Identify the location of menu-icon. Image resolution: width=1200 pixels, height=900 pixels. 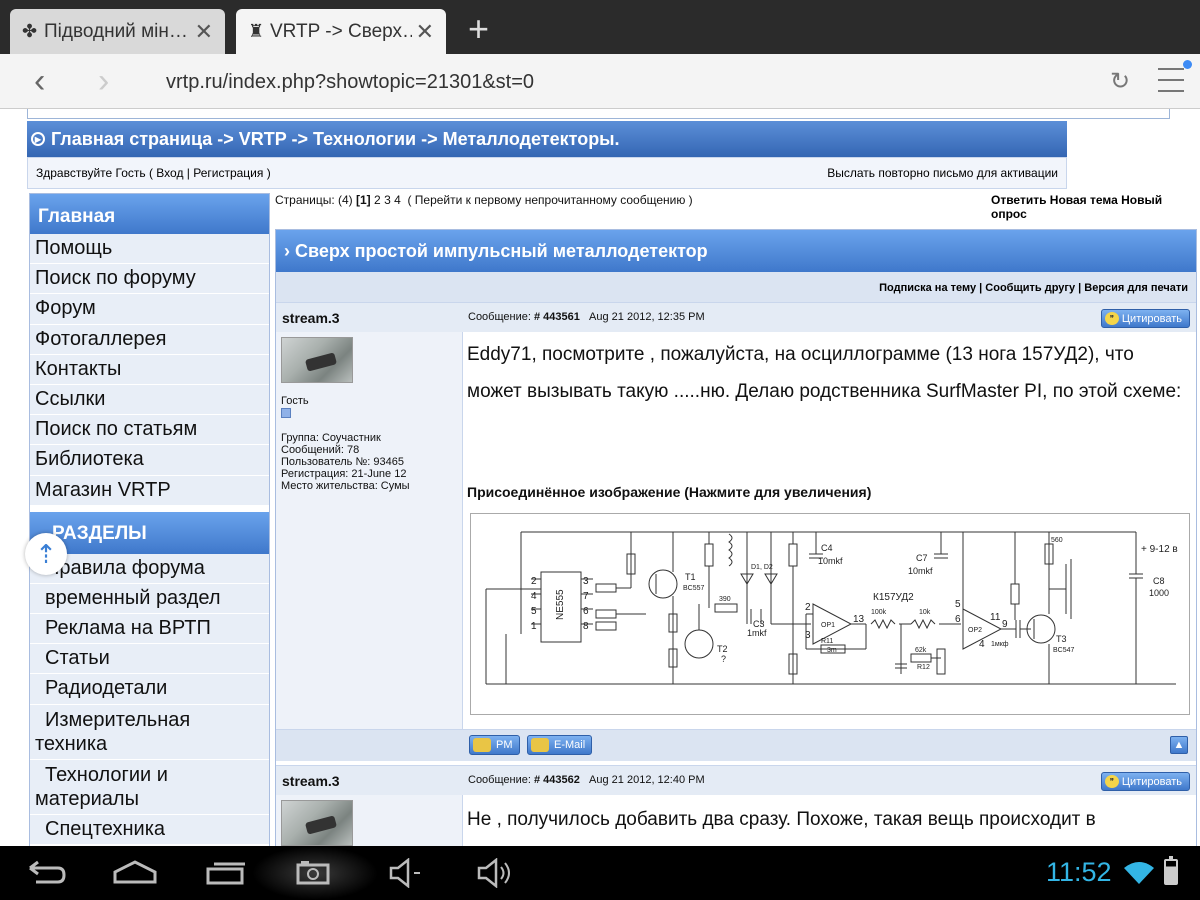
(1171, 84).